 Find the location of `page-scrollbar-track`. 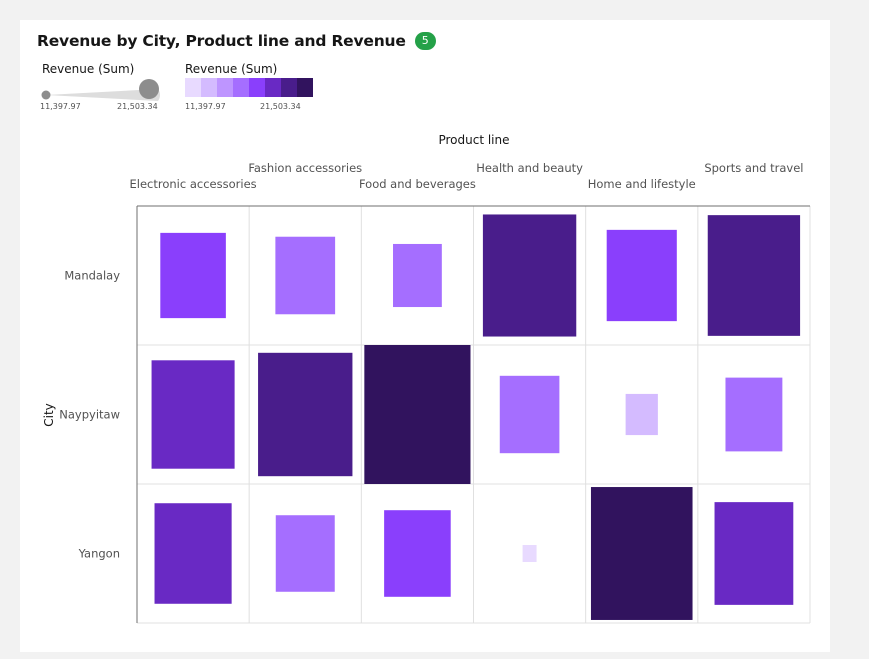

page-scrollbar-track is located at coordinates (857, 329).